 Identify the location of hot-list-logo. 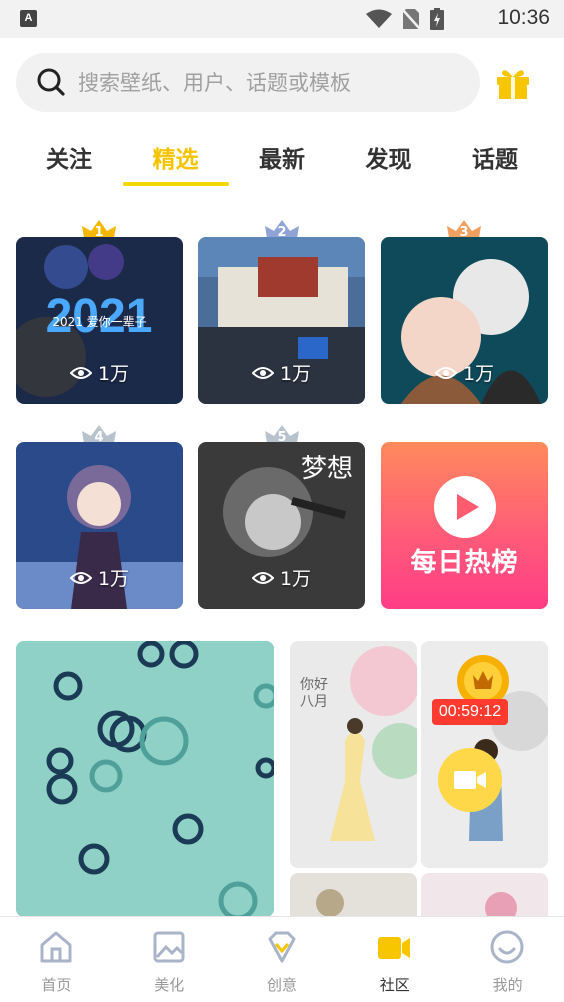
(465, 507).